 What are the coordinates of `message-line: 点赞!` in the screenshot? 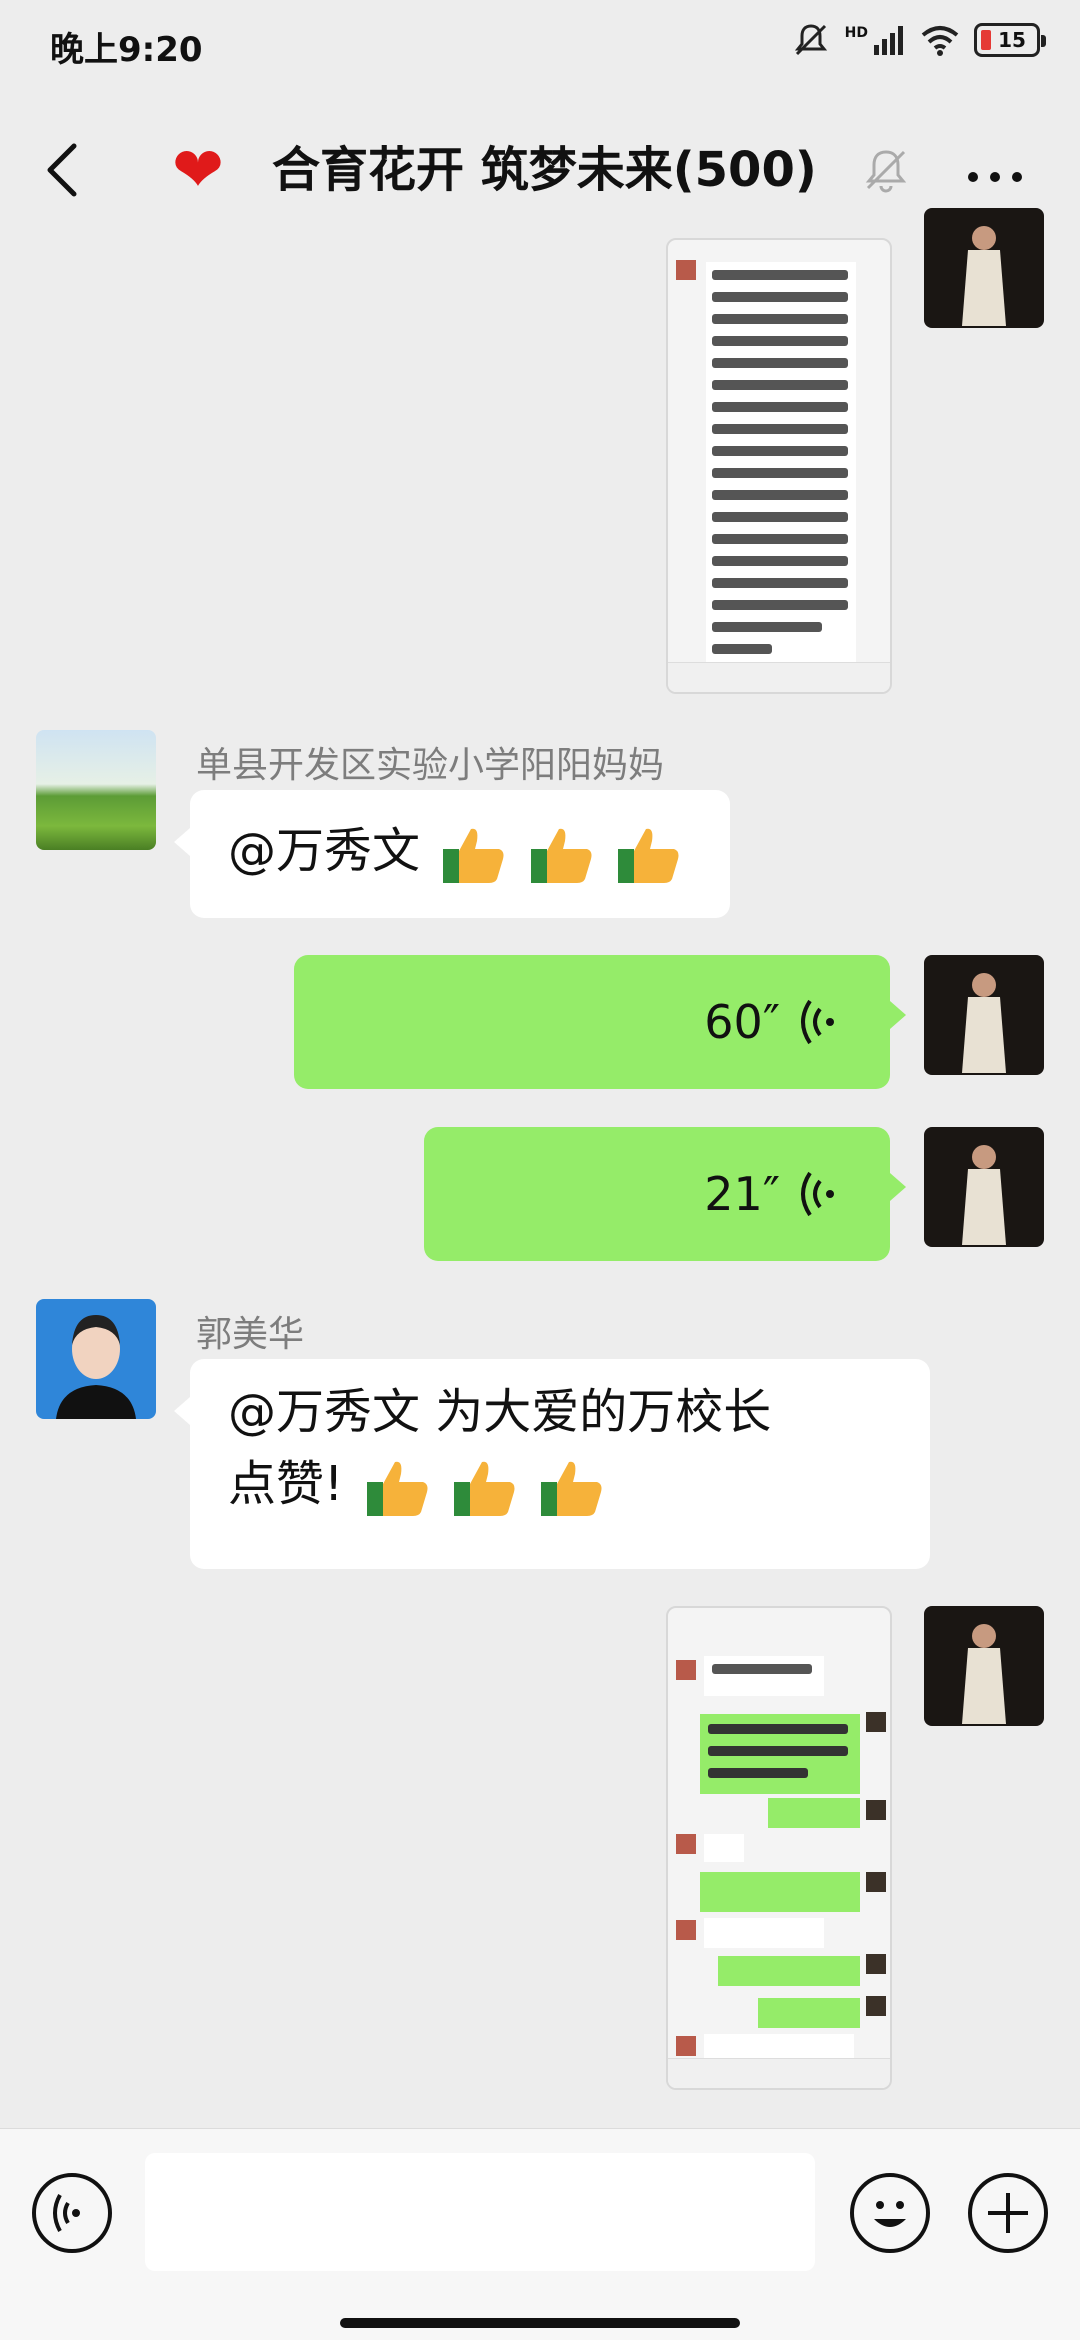 It's located at (286, 1484).